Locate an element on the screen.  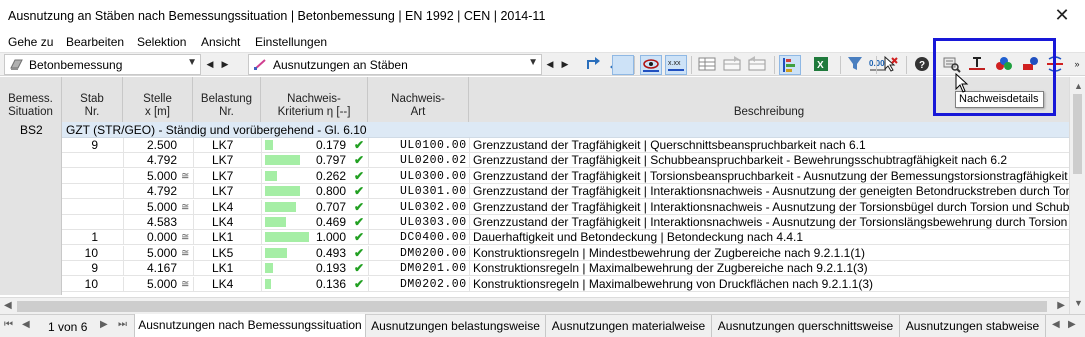
view-select: Ausnutzungen an Stäben ▼ is located at coordinates (395, 64).